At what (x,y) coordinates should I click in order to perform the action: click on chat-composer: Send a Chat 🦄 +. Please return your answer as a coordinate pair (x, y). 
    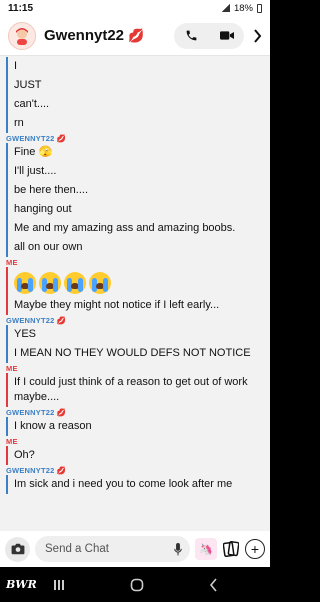
    Looking at the image, I should click on (135, 549).